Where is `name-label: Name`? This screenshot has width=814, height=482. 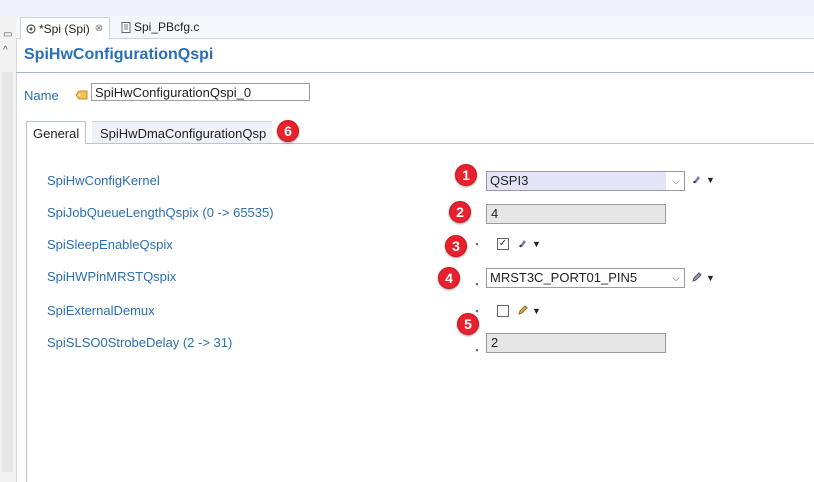
name-label: Name is located at coordinates (41, 95).